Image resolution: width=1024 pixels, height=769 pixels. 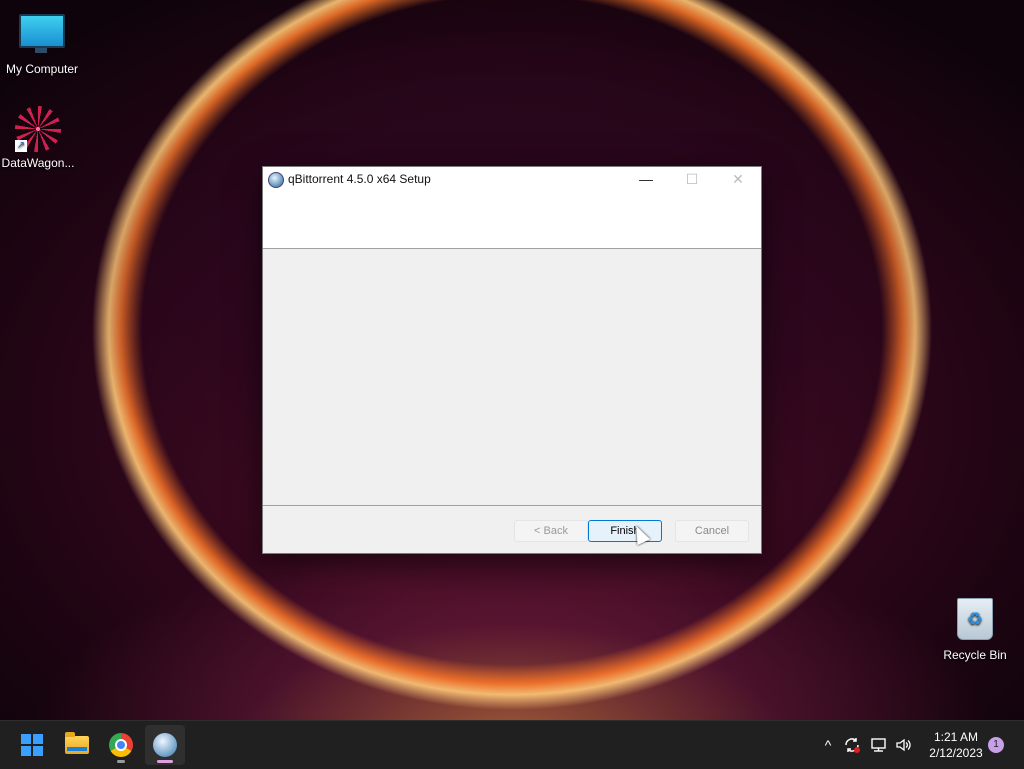 I want to click on folder-icon, so click(x=77, y=743).